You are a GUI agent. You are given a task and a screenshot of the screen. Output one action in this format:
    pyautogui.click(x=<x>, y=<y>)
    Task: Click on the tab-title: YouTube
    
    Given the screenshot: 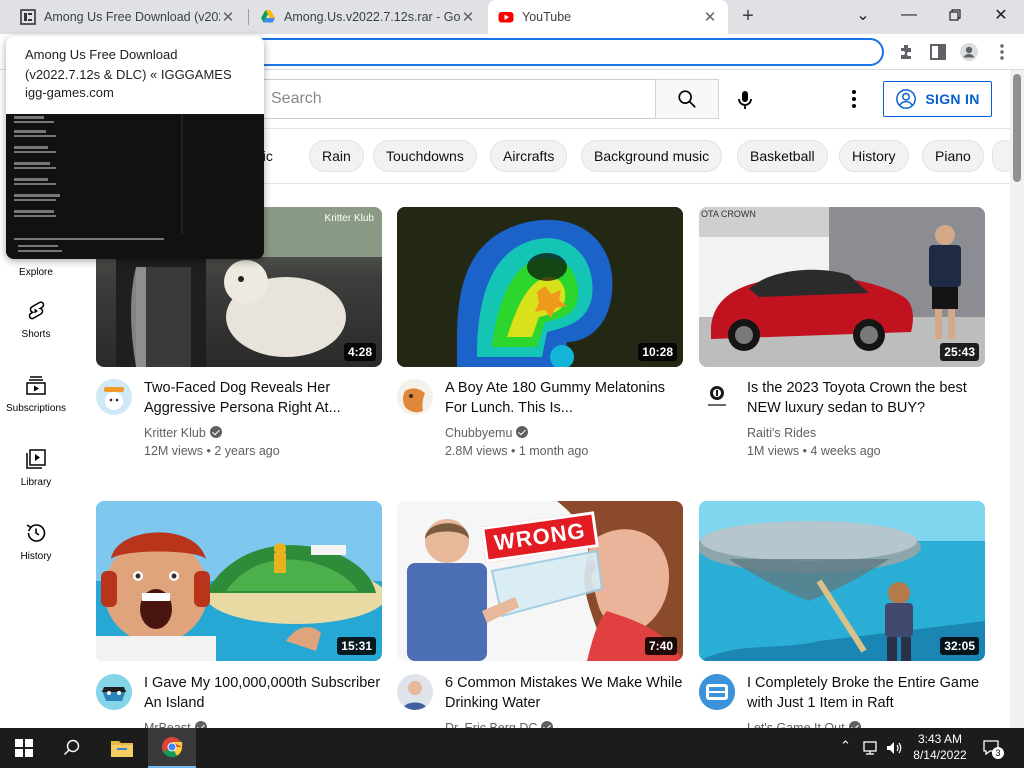 What is the action you would take?
    pyautogui.click(x=547, y=17)
    